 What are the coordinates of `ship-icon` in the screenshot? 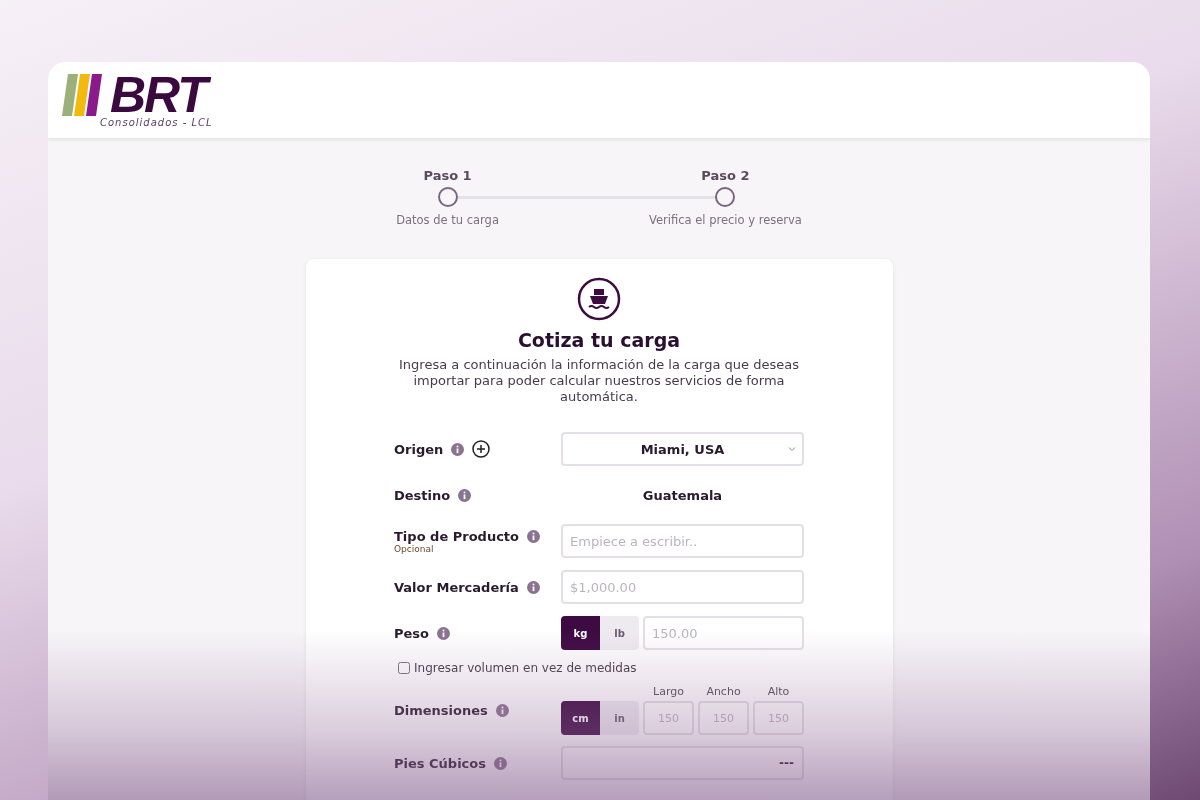 It's located at (599, 299).